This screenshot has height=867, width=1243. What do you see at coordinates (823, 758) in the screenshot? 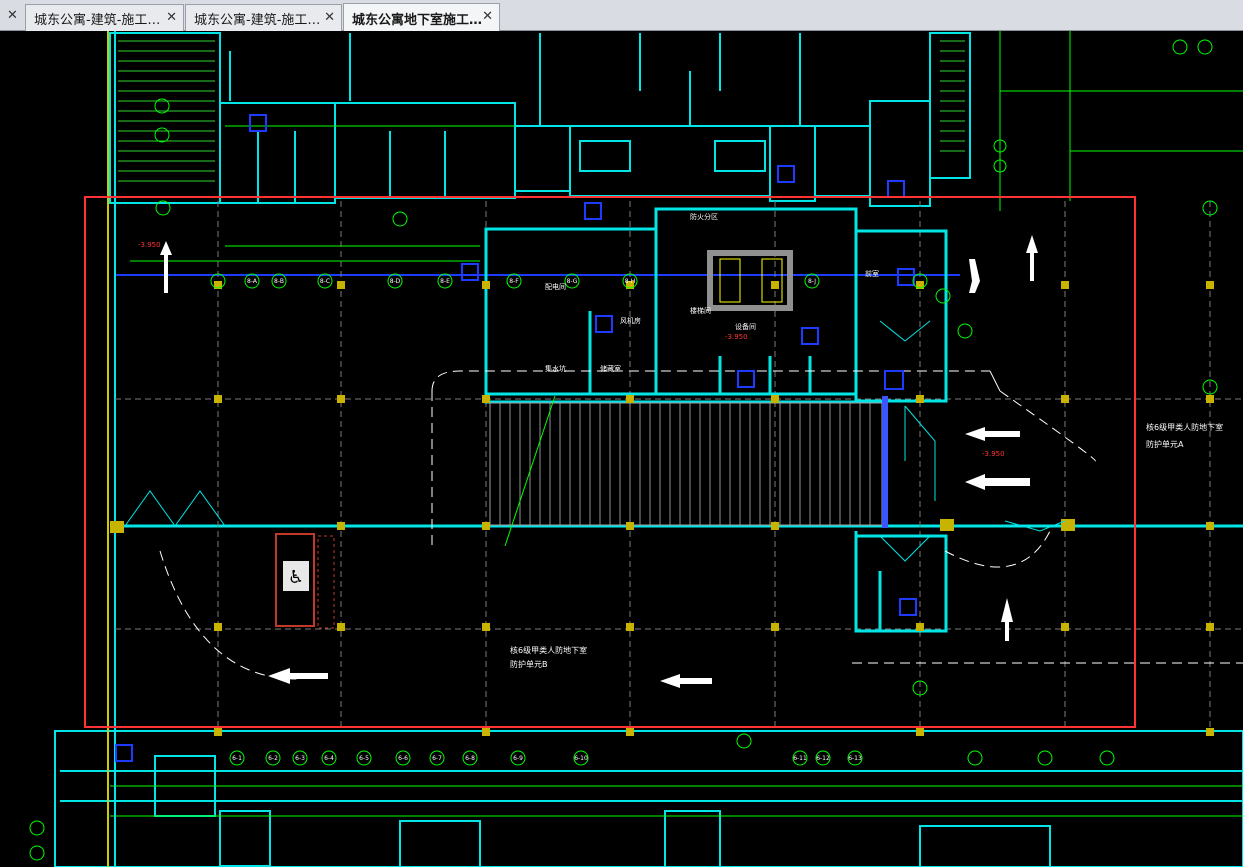
I see `grid-label: 6-12` at bounding box center [823, 758].